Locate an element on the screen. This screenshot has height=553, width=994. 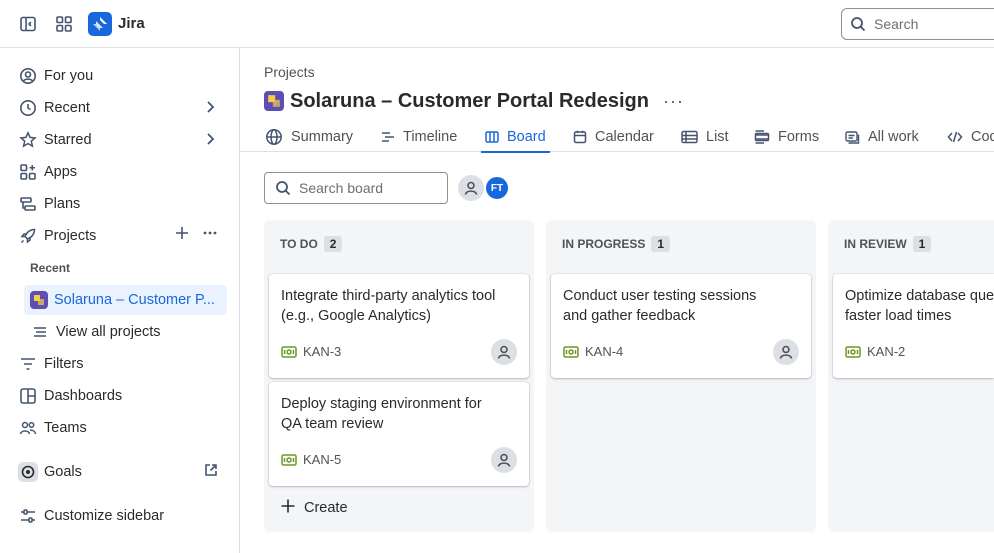
tab-label: Timeline is located at coordinates (430, 137).